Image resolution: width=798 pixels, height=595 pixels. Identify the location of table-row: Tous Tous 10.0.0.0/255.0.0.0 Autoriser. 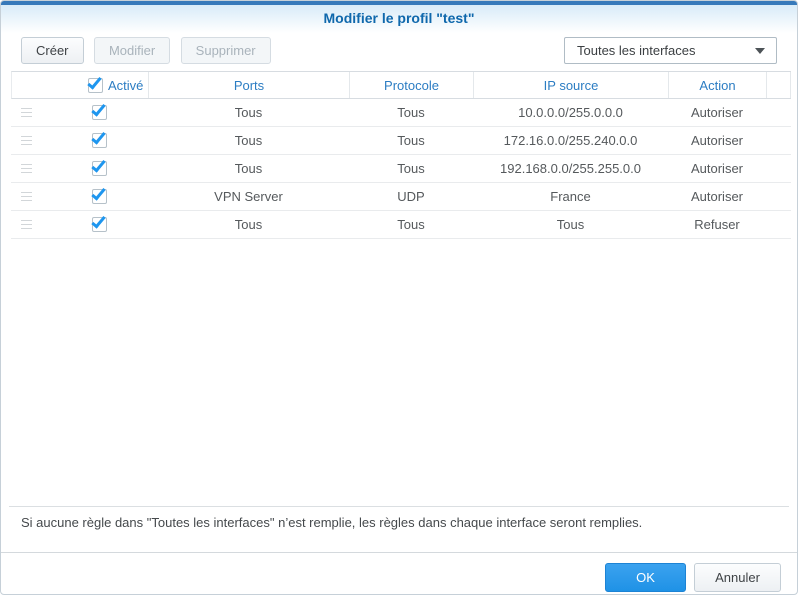
(401, 113).